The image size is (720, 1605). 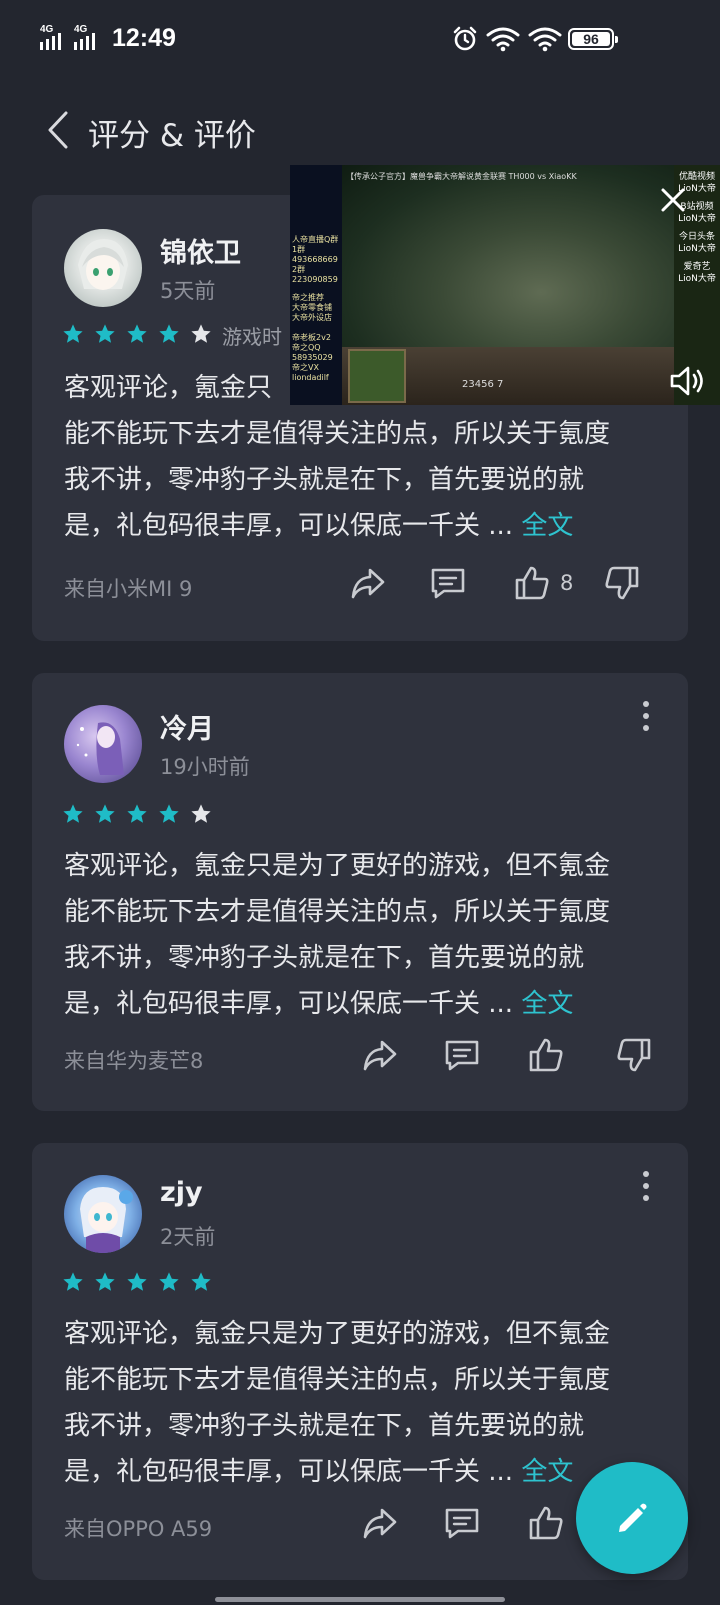 I want to click on volume-icon, so click(x=688, y=381).